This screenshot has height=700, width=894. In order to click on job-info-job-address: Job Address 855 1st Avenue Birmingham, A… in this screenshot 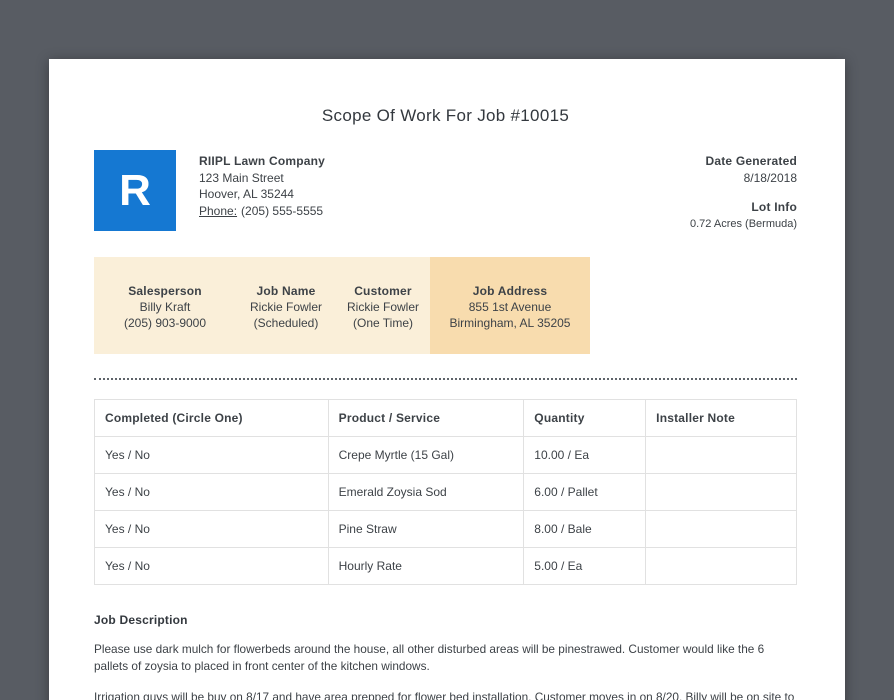, I will do `click(510, 305)`.